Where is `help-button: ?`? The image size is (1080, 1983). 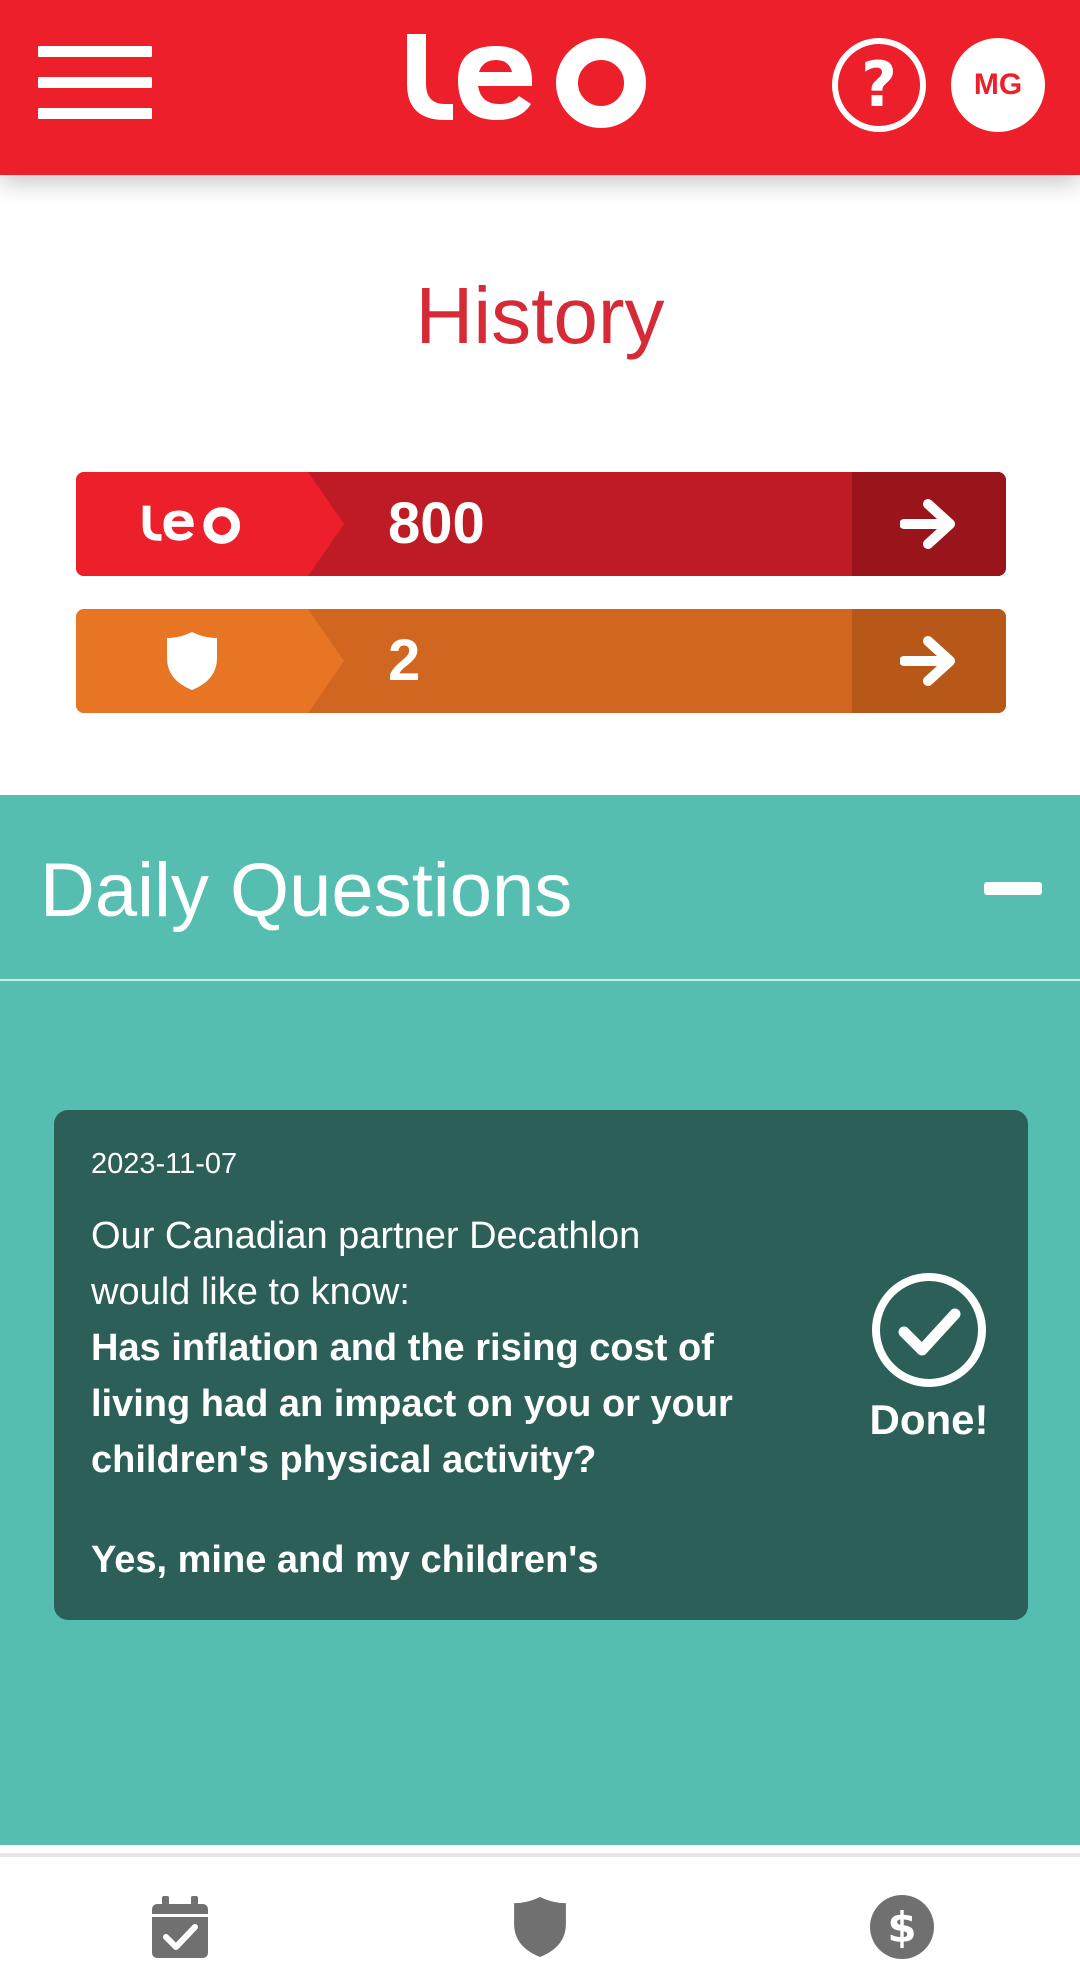
help-button: ? is located at coordinates (879, 85).